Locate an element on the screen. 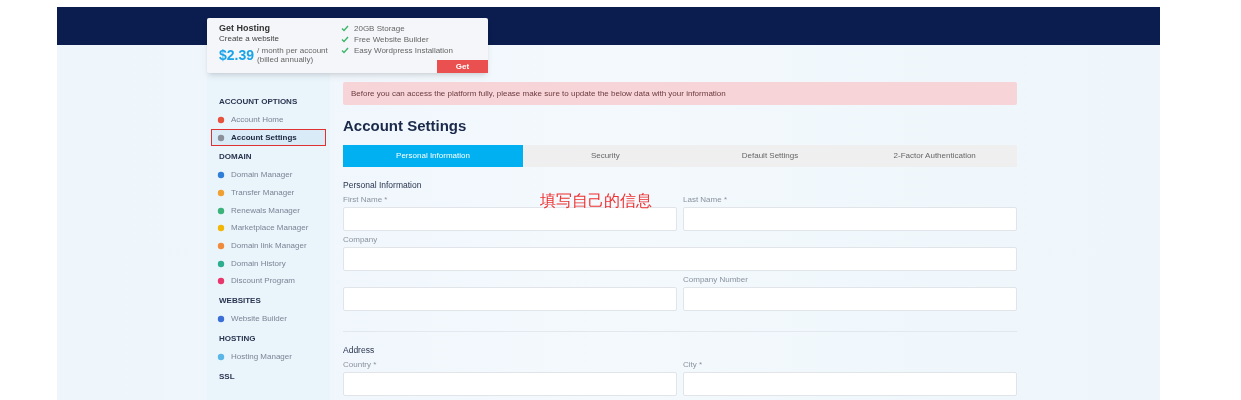  sidebar-item: Hosting Manager is located at coordinates (268, 356).